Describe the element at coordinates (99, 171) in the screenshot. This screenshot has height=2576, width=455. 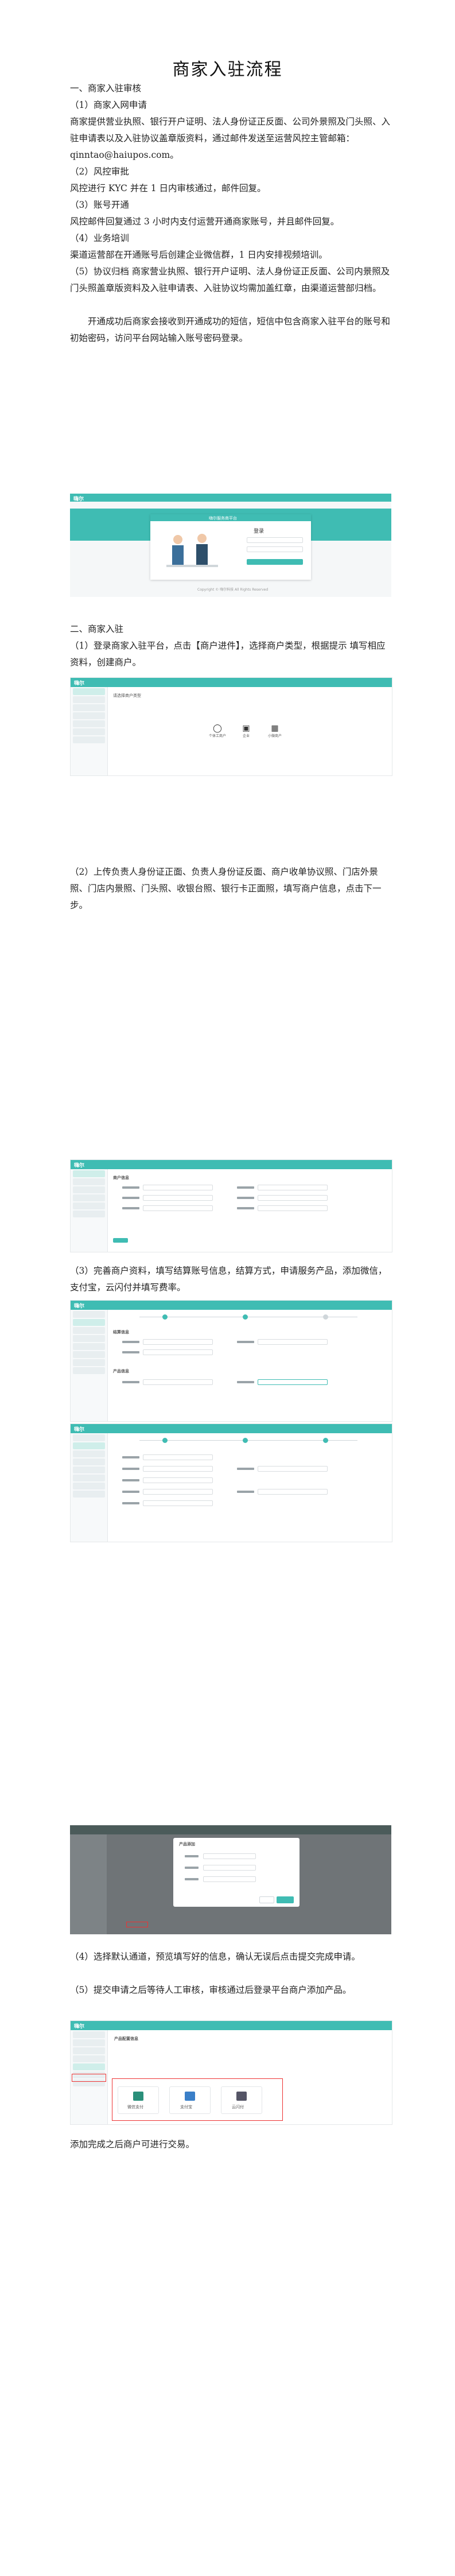
I see `step-title: （2）风控审批` at that location.